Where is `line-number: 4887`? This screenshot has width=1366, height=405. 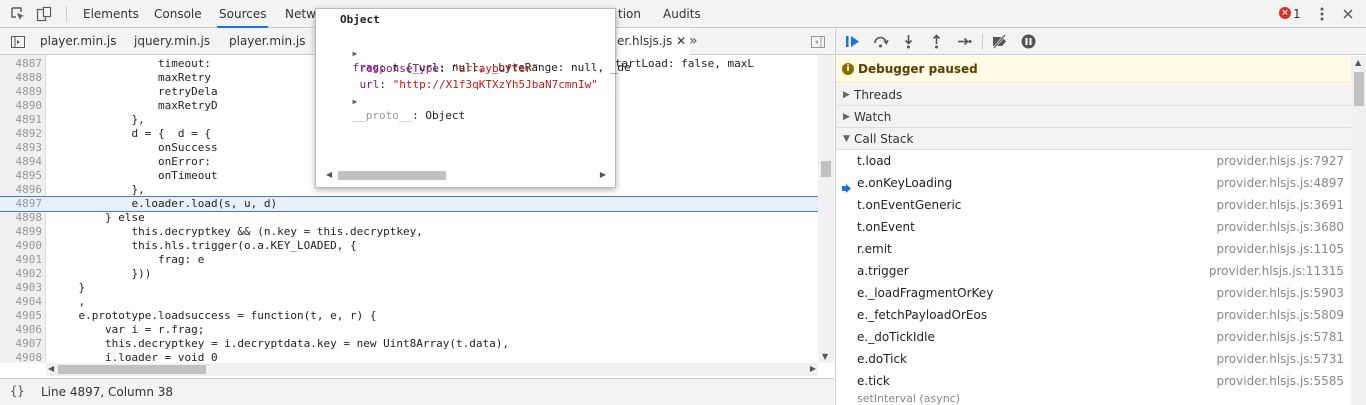
line-number: 4887 is located at coordinates (21, 64).